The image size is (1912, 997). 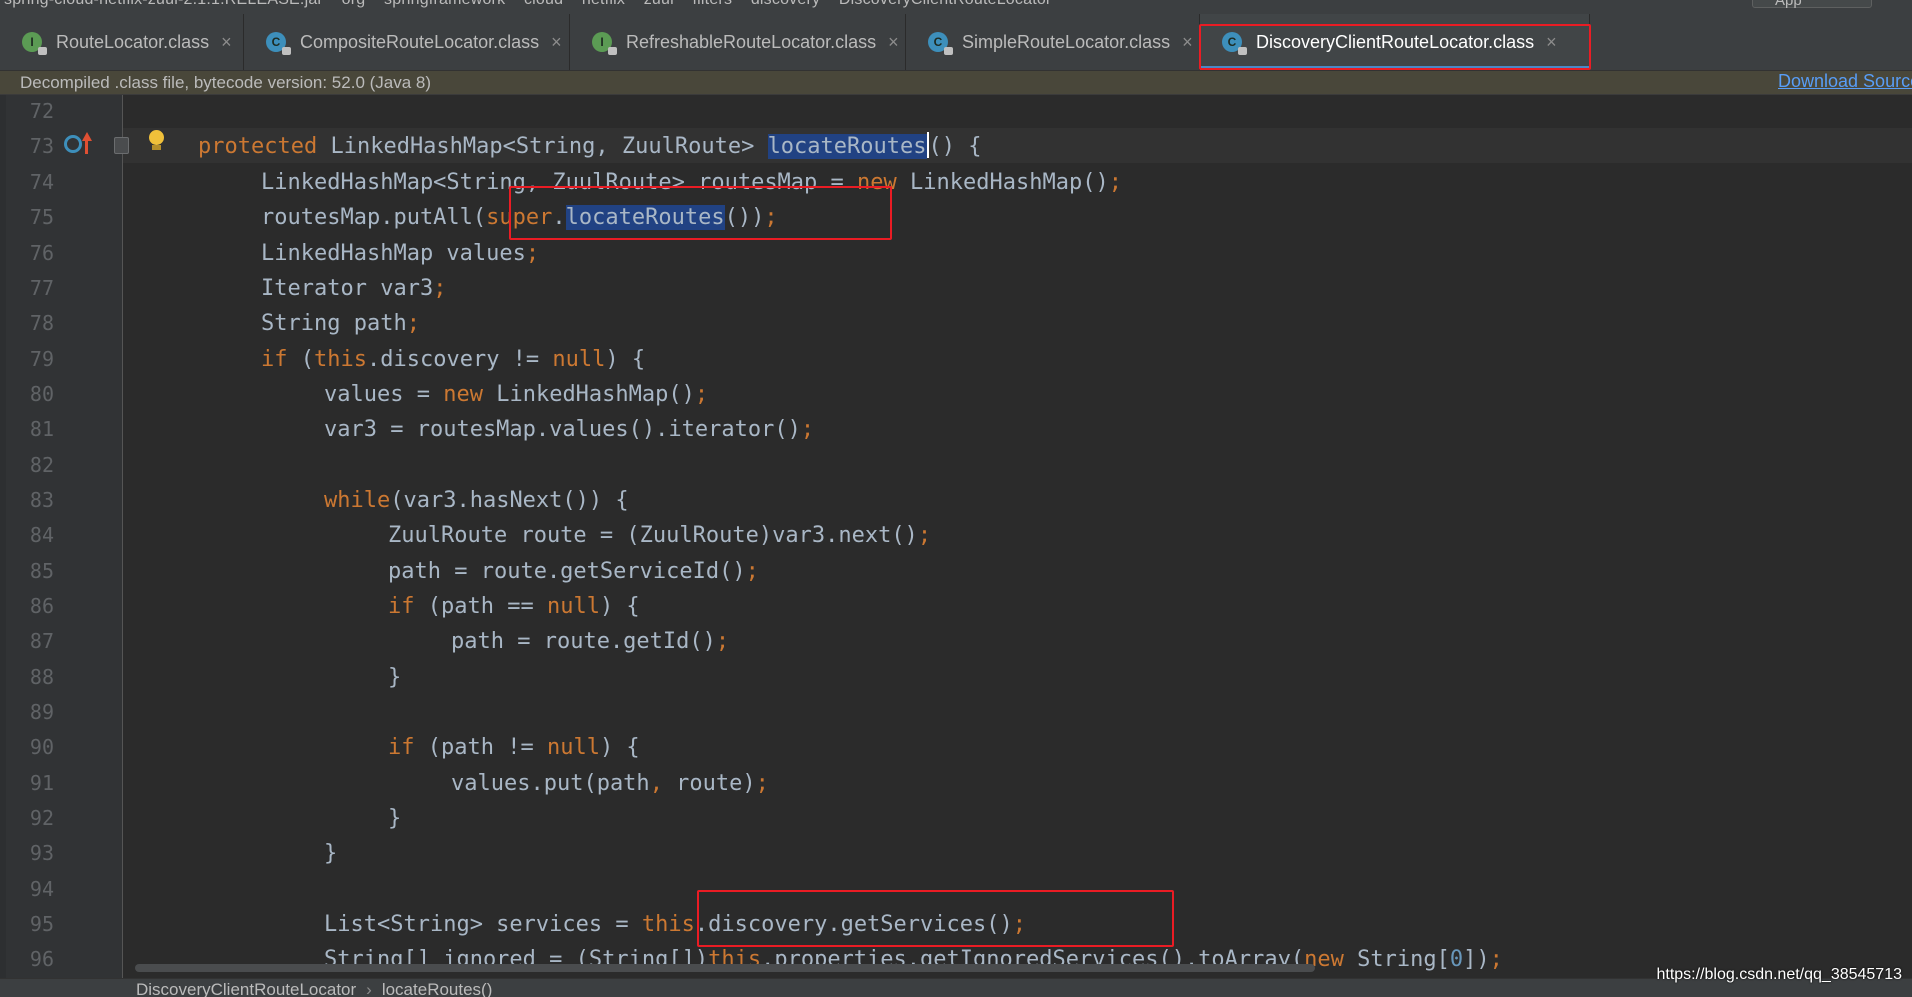 I want to click on line-number: 76, so click(x=41, y=253).